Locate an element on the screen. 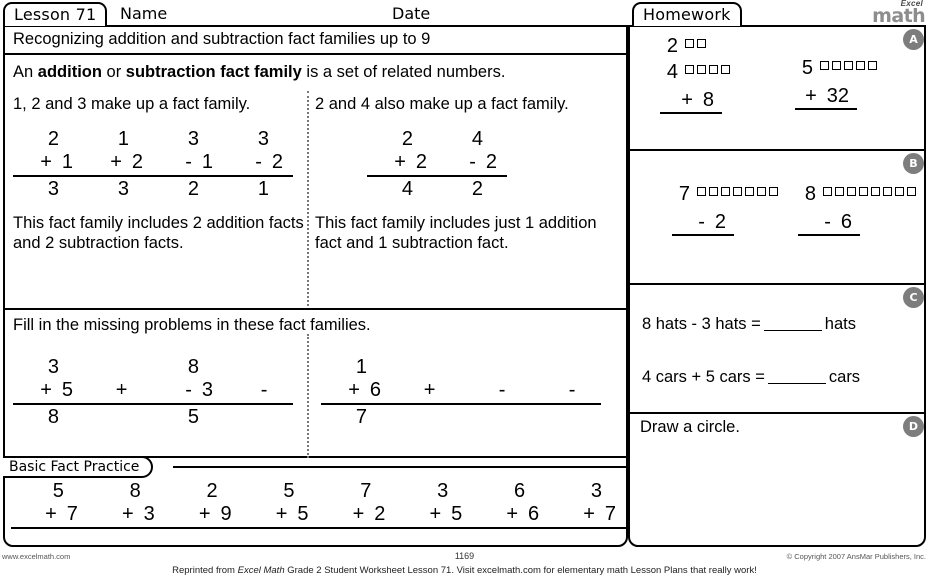 The height and width of the screenshot is (581, 929). fillin-left-problem-1-answer: 8 is located at coordinates (48, 417).